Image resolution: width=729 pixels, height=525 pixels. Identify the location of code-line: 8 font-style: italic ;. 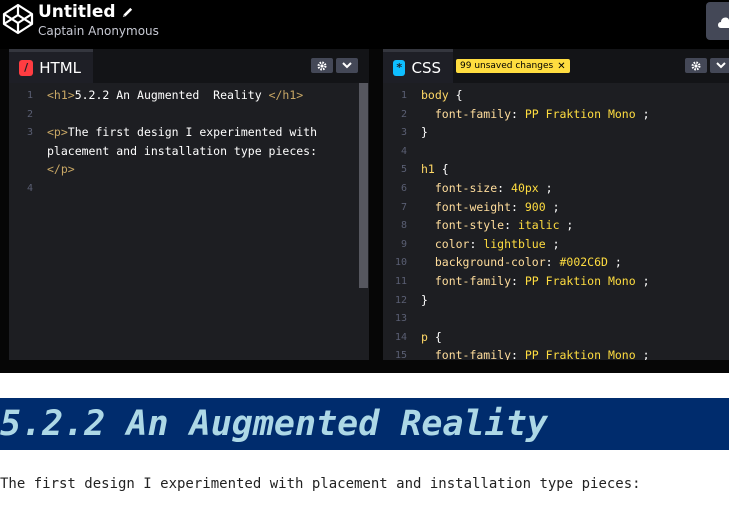
(553, 225).